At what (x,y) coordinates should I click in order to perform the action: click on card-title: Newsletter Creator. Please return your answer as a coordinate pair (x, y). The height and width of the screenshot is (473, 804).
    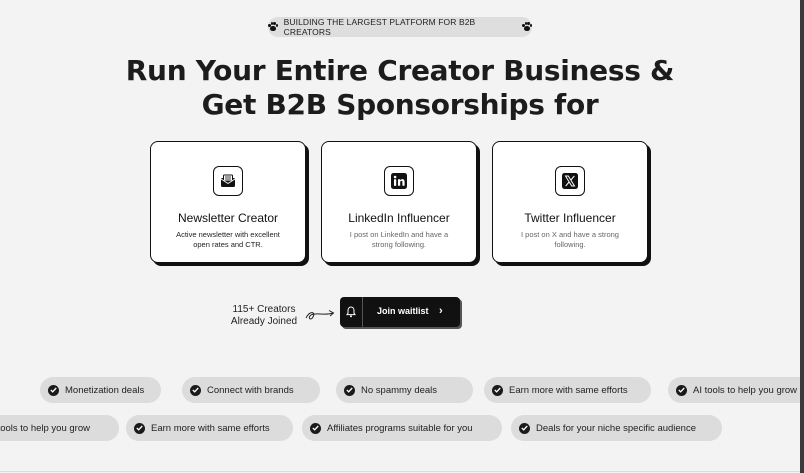
    Looking at the image, I should click on (228, 218).